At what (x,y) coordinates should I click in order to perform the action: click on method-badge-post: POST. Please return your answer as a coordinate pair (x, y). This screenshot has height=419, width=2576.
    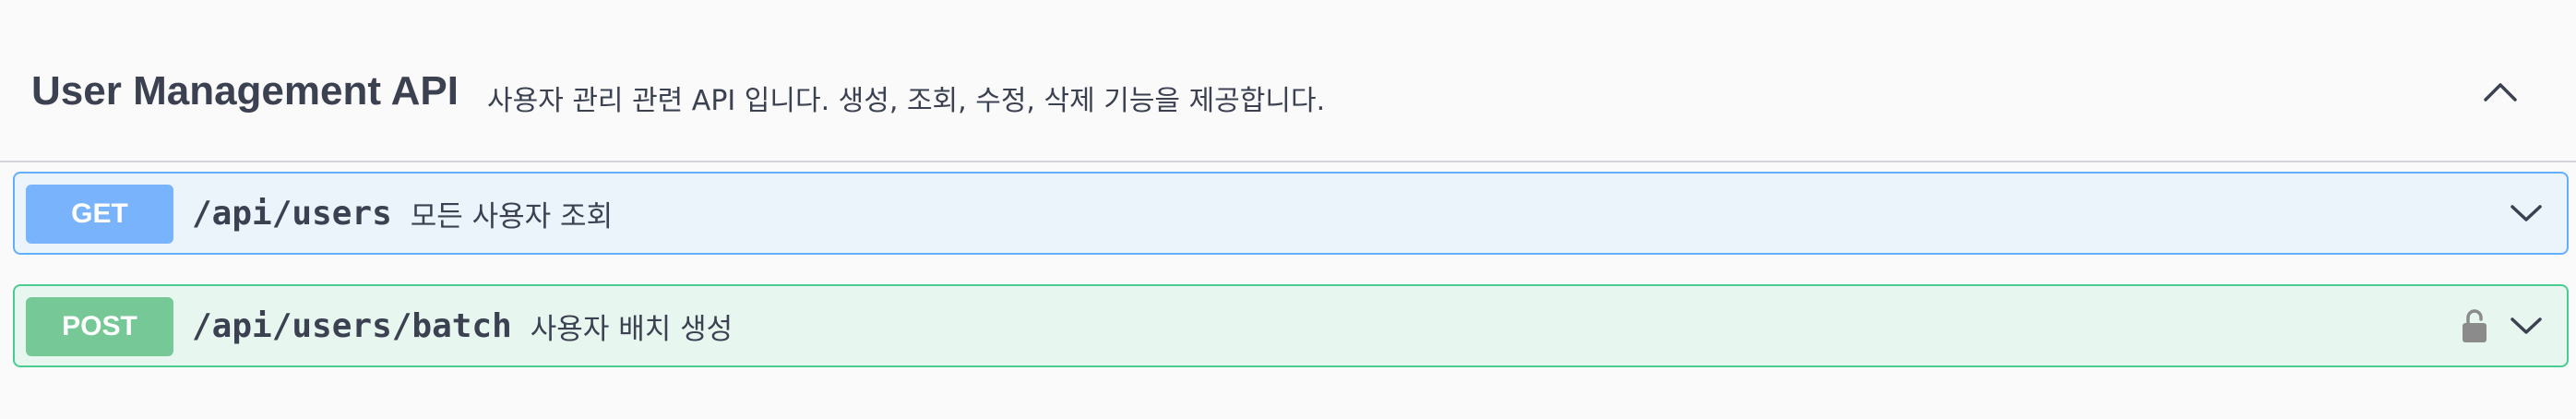
    Looking at the image, I should click on (99, 326).